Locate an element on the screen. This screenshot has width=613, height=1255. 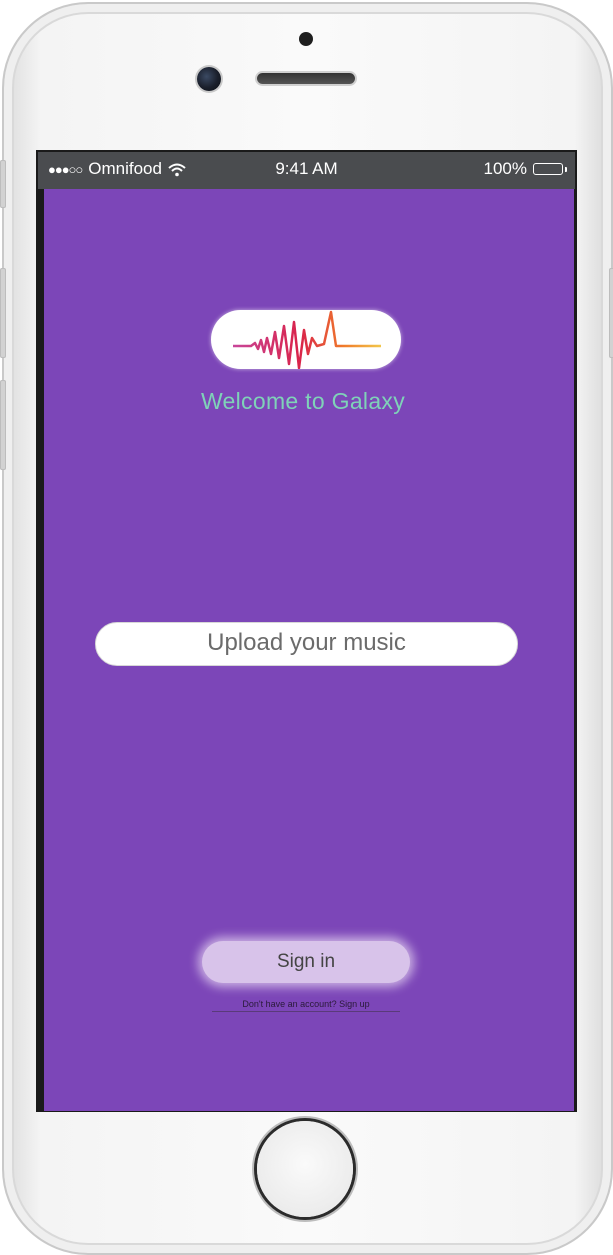
sound-wave-logo-icon is located at coordinates (306, 340).